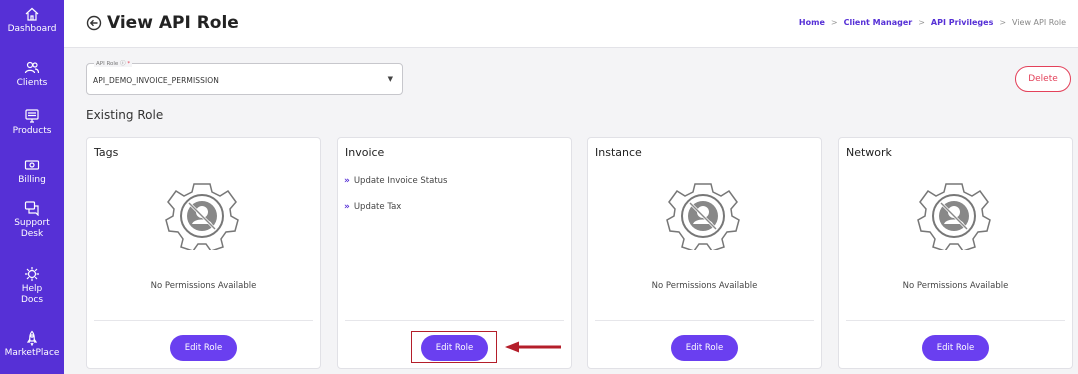 This screenshot has height=374, width=1078. I want to click on cash-icon, so click(32, 165).